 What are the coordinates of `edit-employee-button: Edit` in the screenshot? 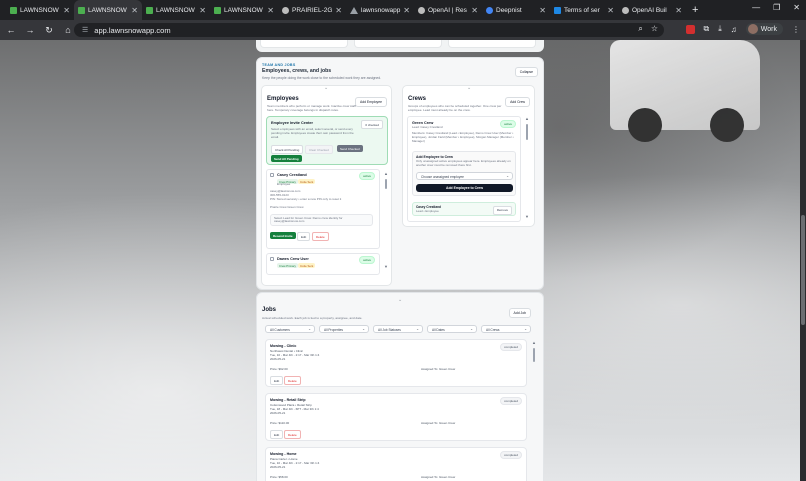 It's located at (304, 236).